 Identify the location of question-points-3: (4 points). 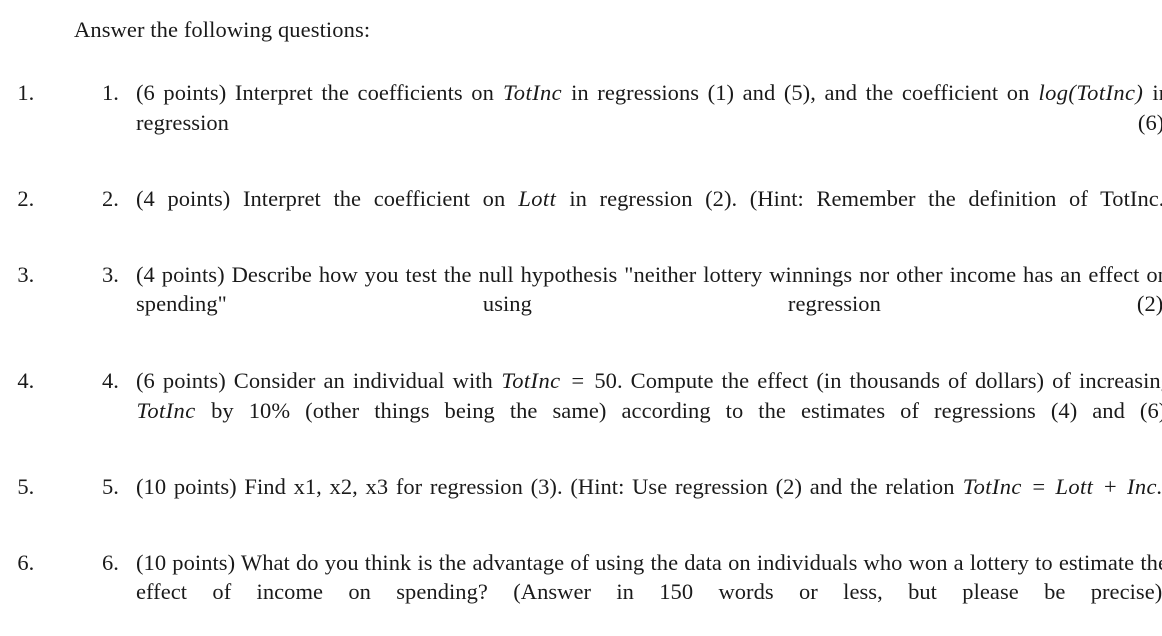
(180, 274).